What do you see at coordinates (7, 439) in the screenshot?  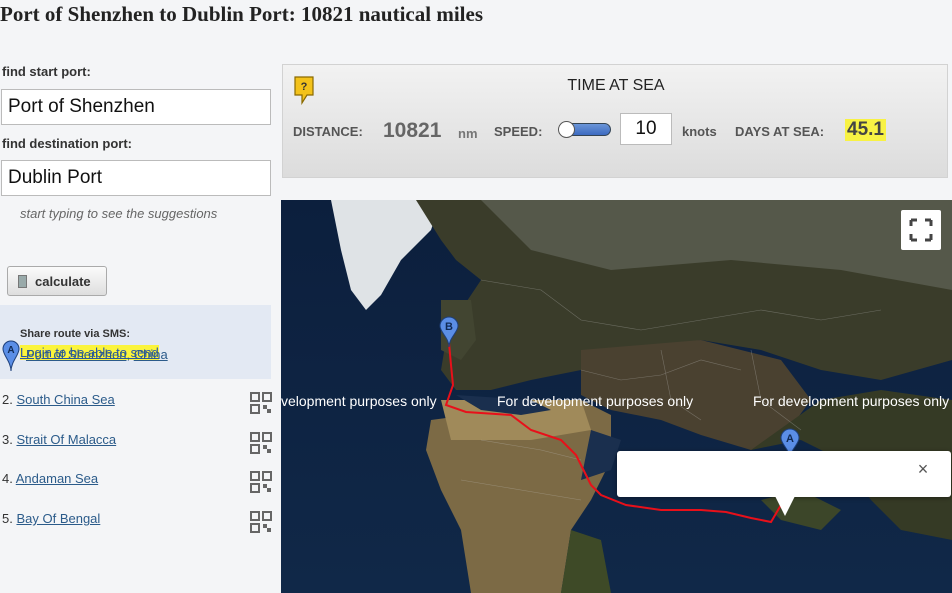 I see `route-leg-number: 3.` at bounding box center [7, 439].